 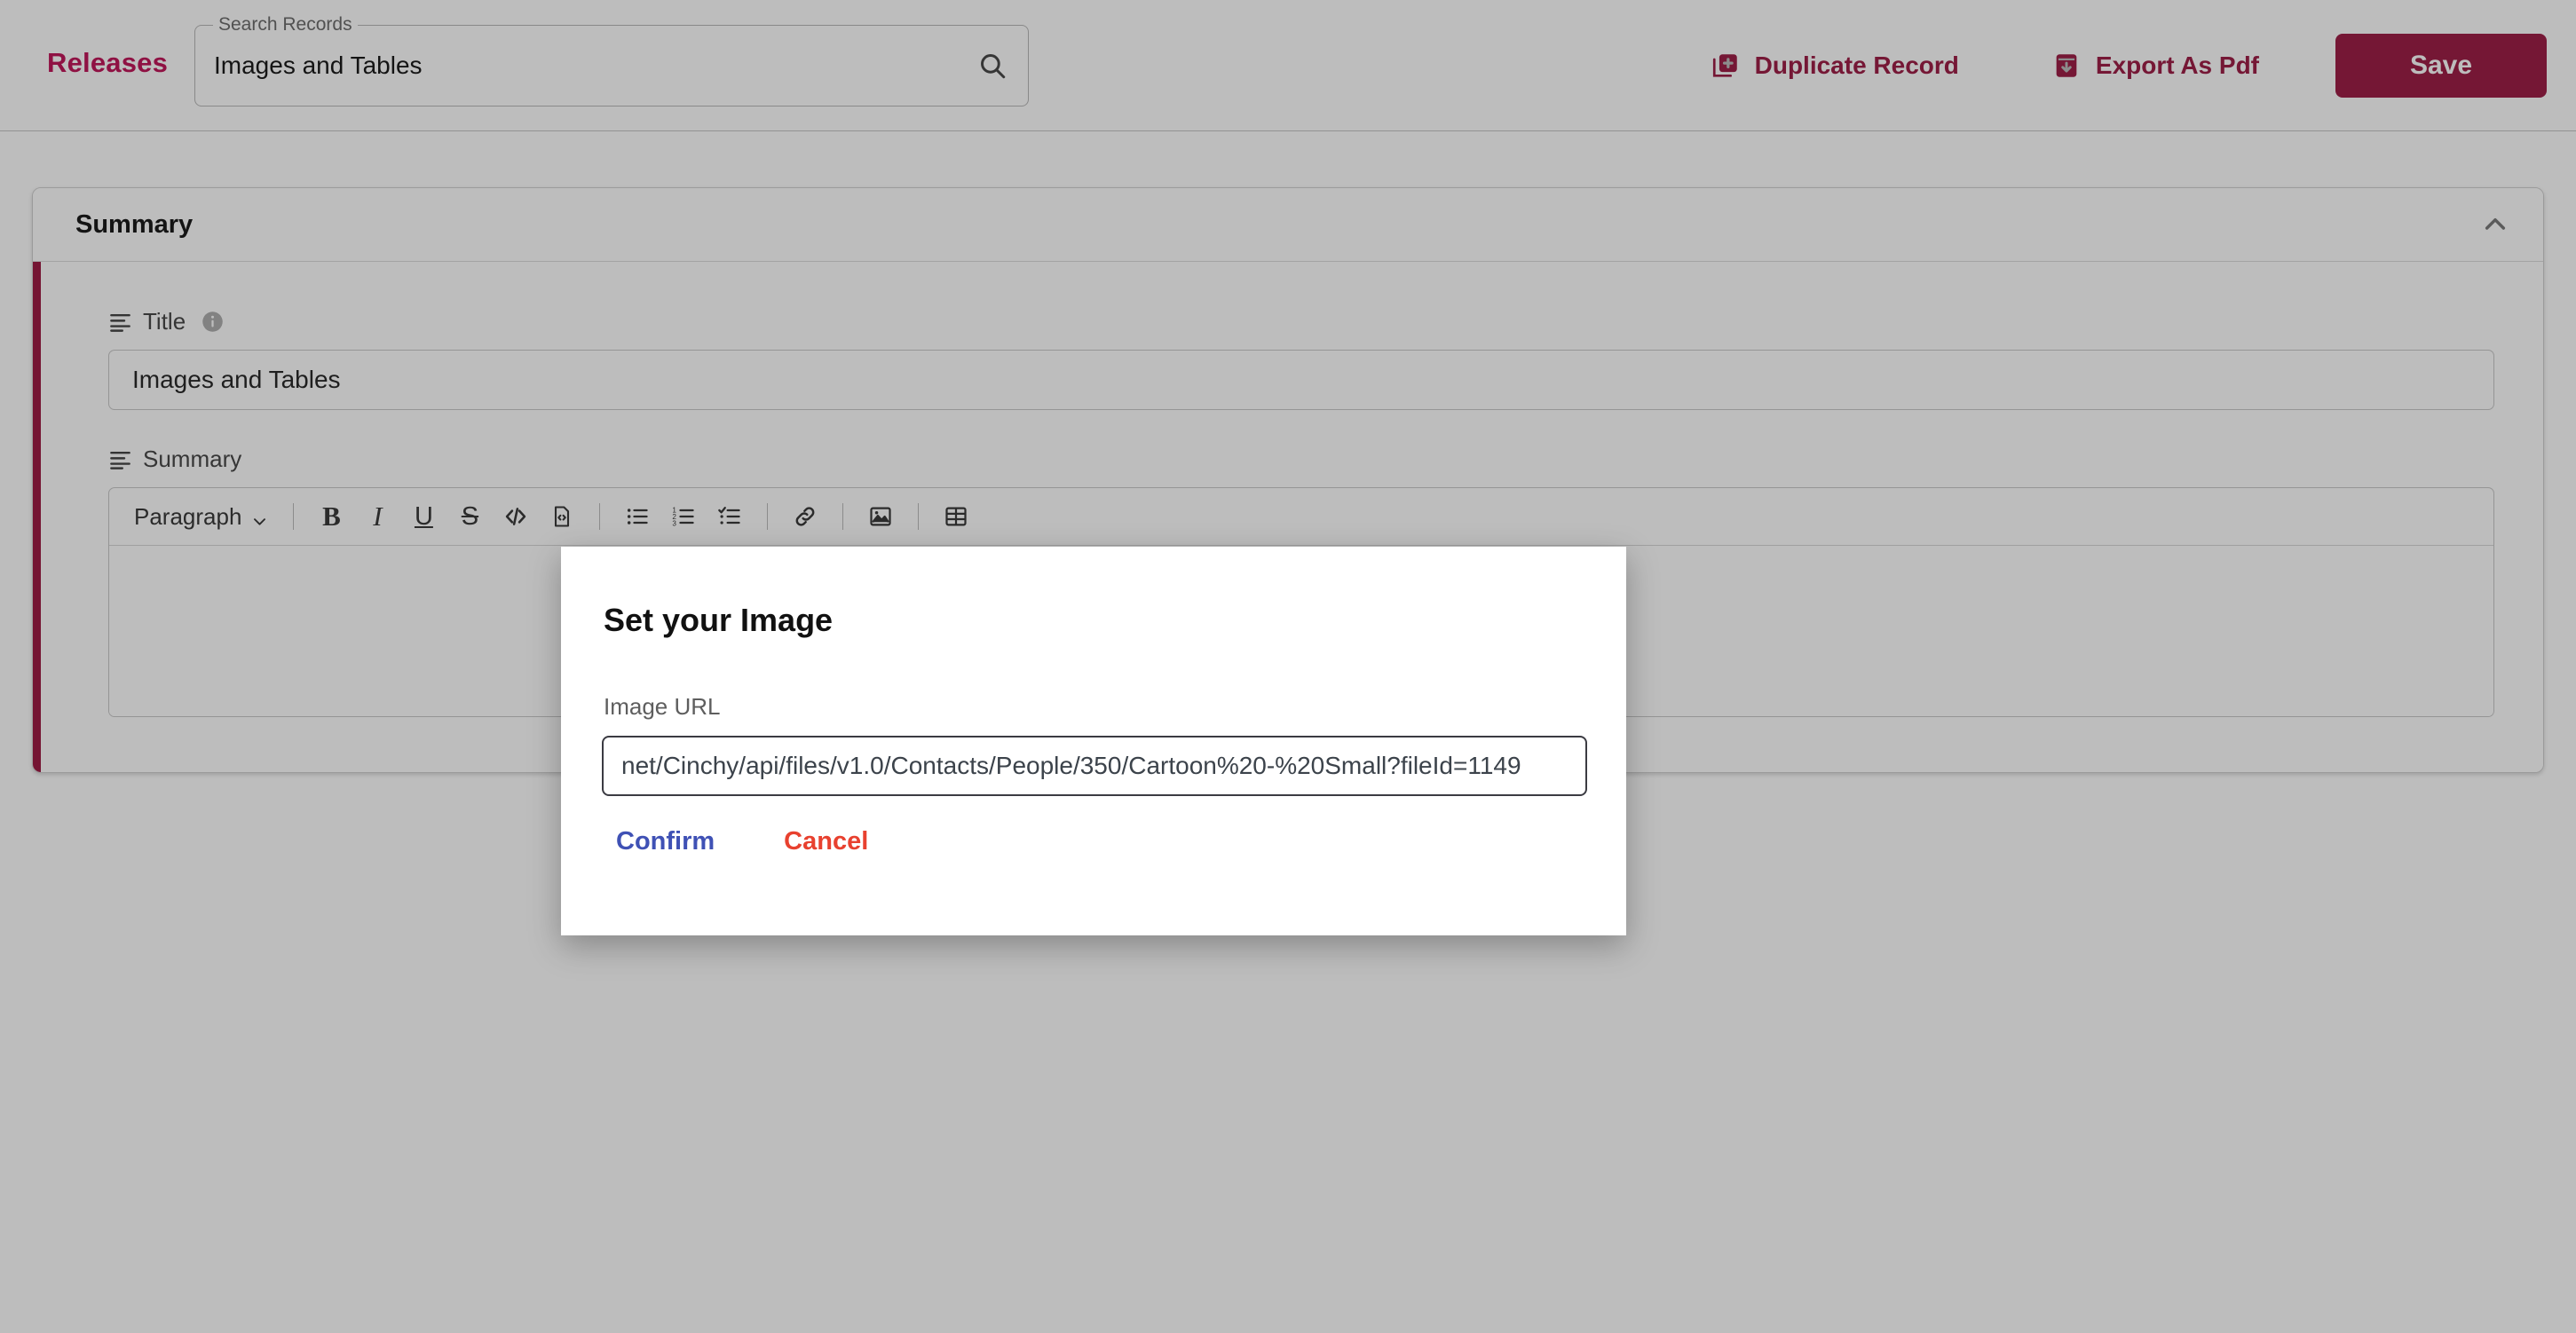 What do you see at coordinates (662, 706) in the screenshot?
I see `image-url-label: Image URL` at bounding box center [662, 706].